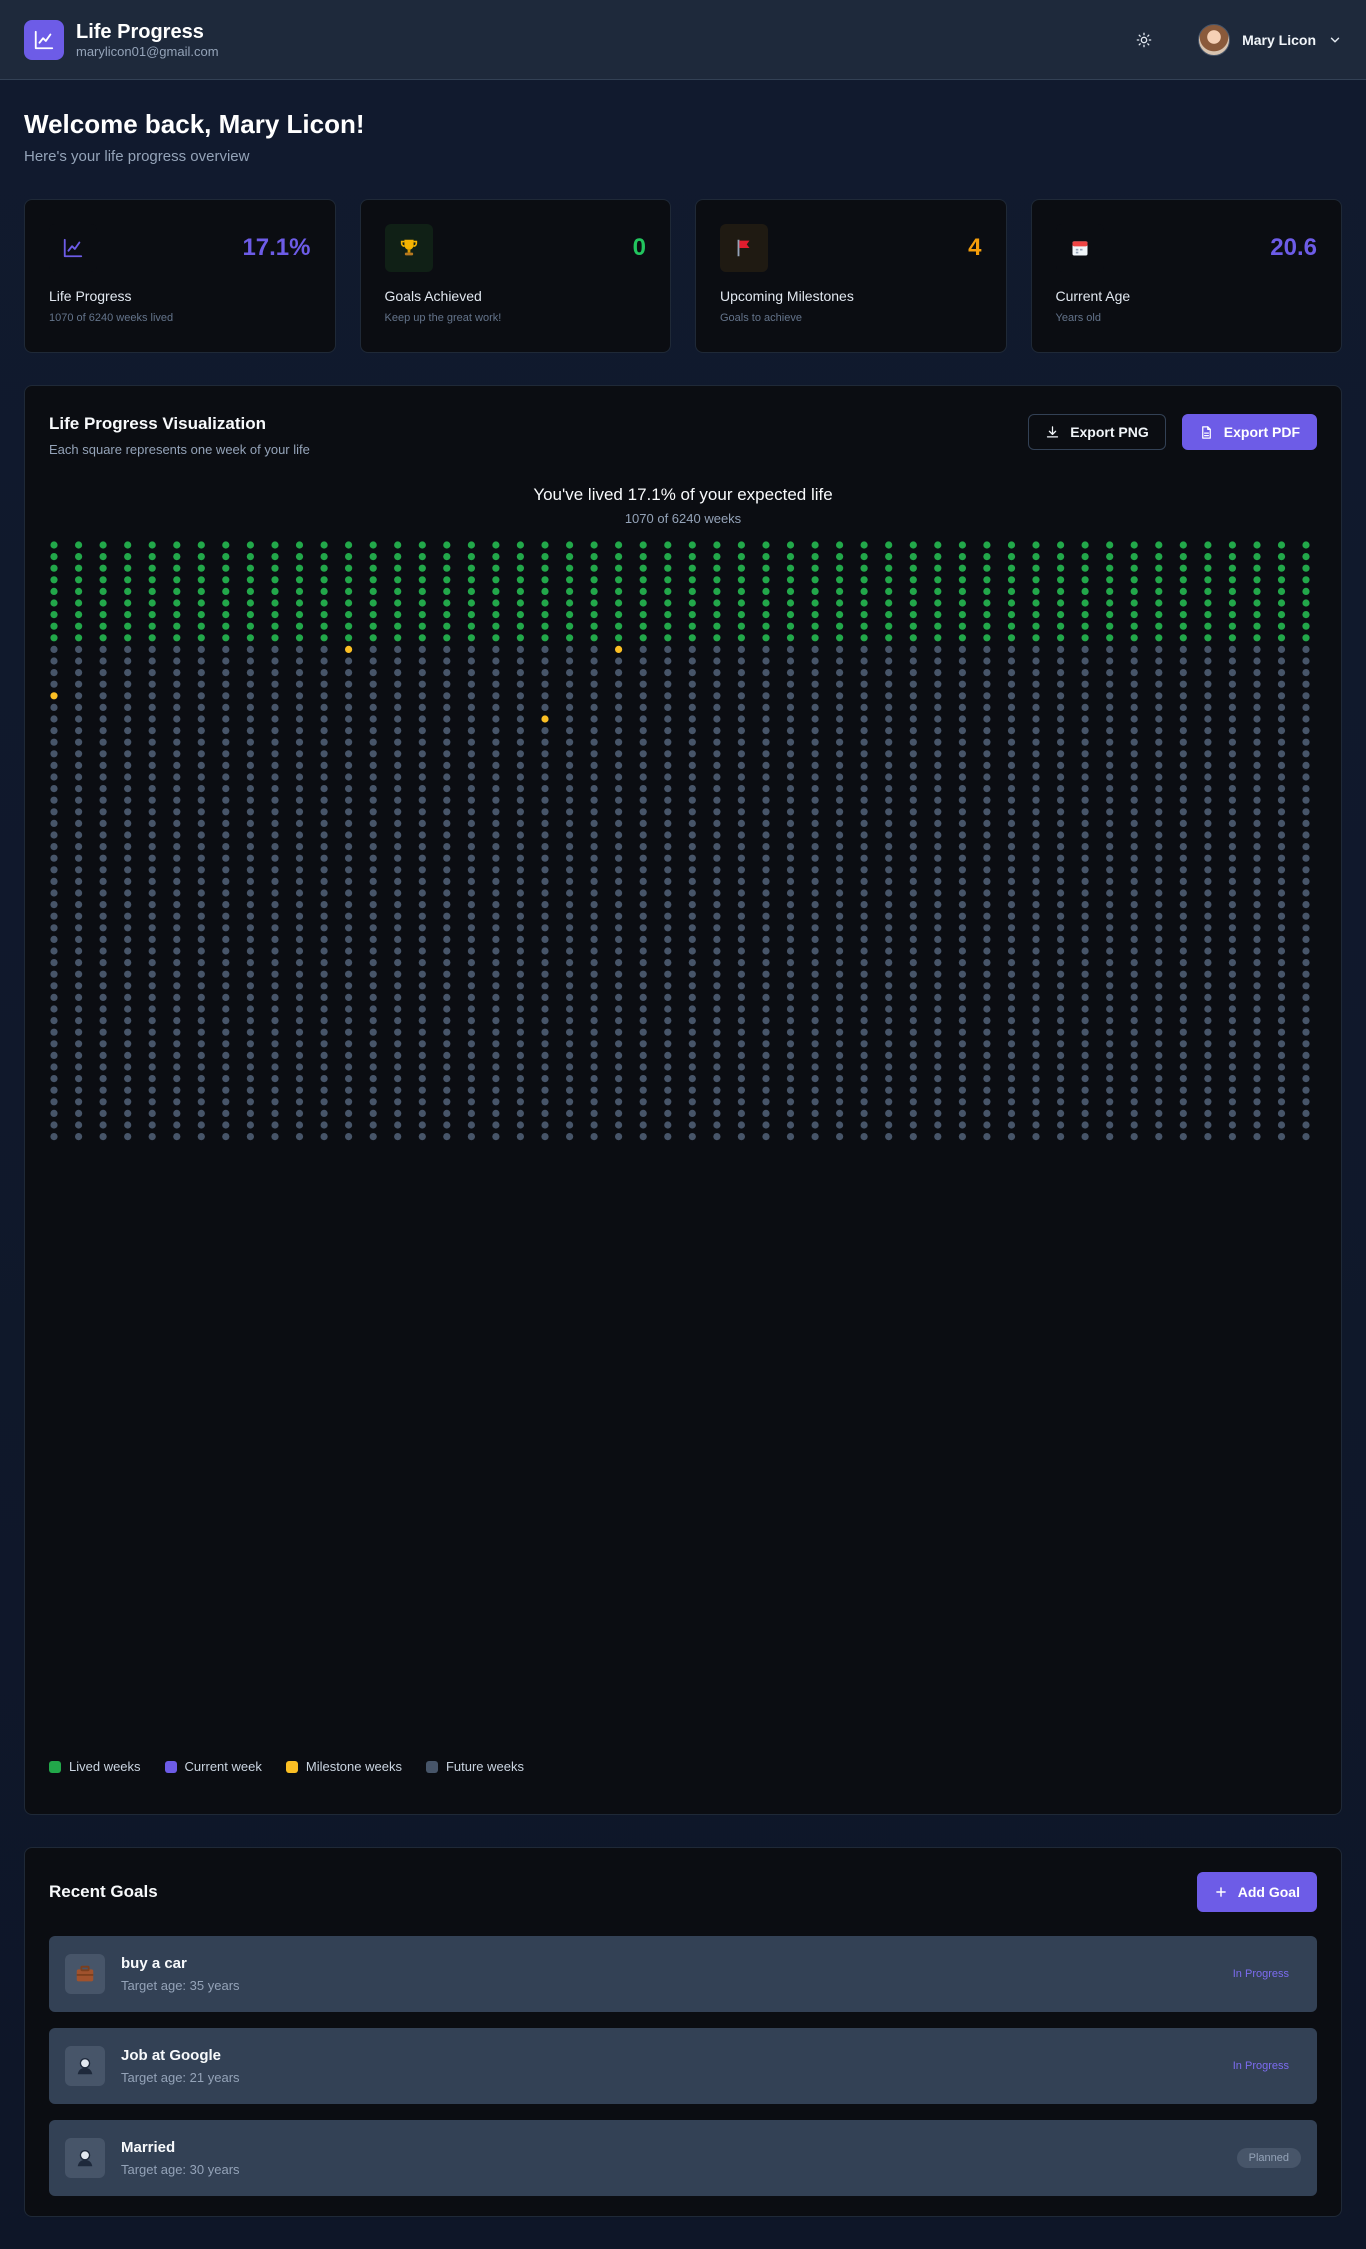  Describe the element at coordinates (121, 40) in the screenshot. I see `brand: Life Progress marylicon01@gmail.com` at that location.